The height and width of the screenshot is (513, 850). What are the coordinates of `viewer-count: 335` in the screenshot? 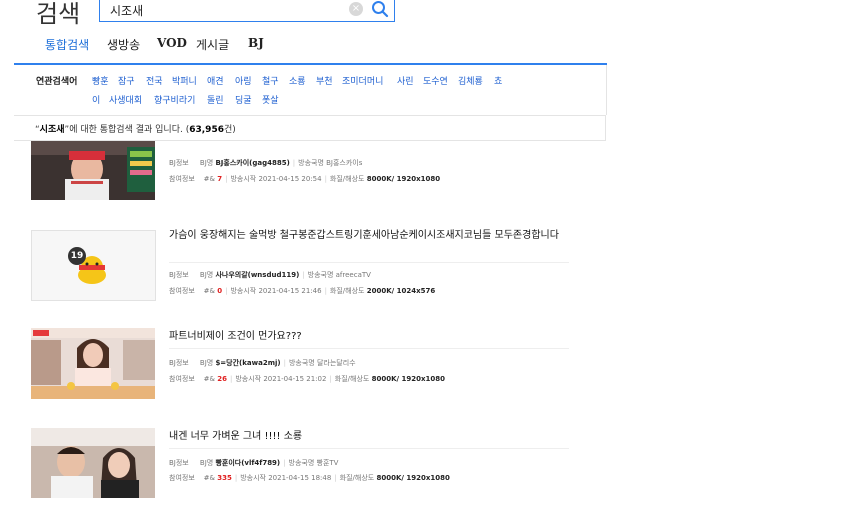 It's located at (224, 478).